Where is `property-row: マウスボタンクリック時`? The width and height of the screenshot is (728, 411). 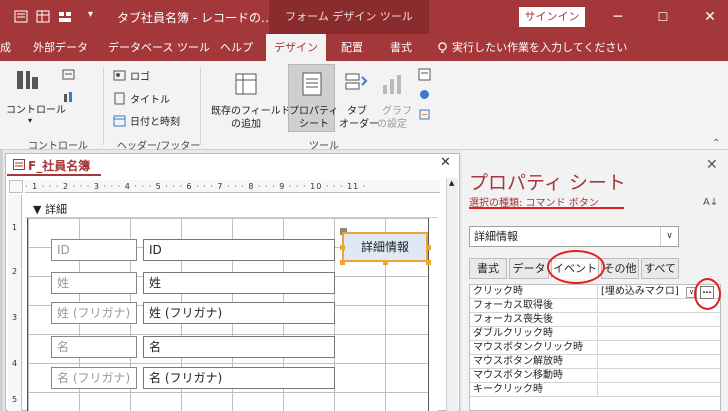
property-row: マウスボタンクリック時 is located at coordinates (595, 348).